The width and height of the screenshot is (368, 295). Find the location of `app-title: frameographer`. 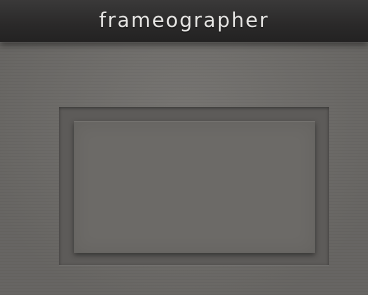

app-title: frameographer is located at coordinates (184, 20).